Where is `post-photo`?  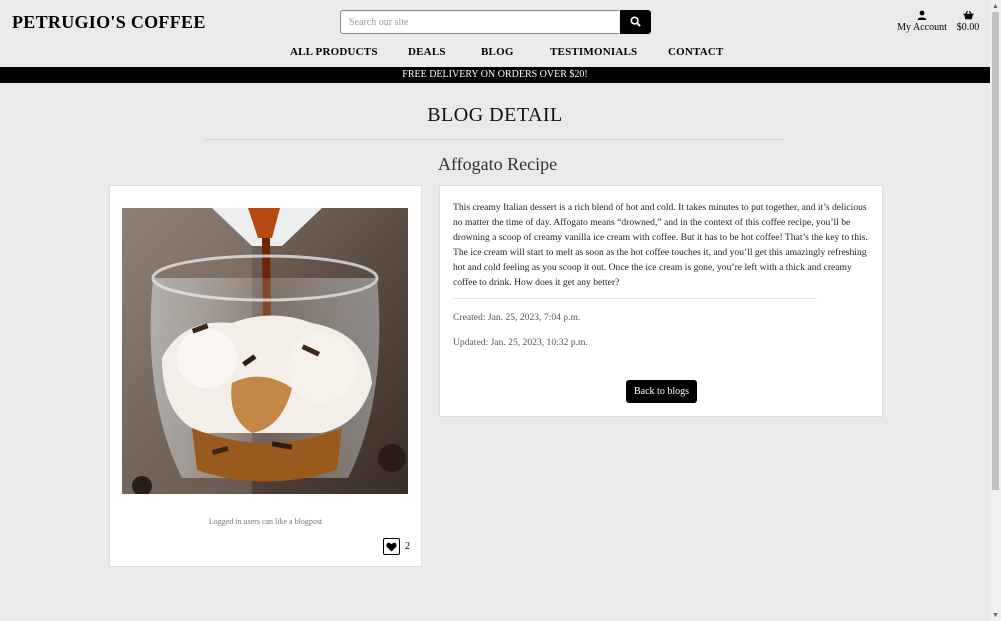 post-photo is located at coordinates (265, 351).